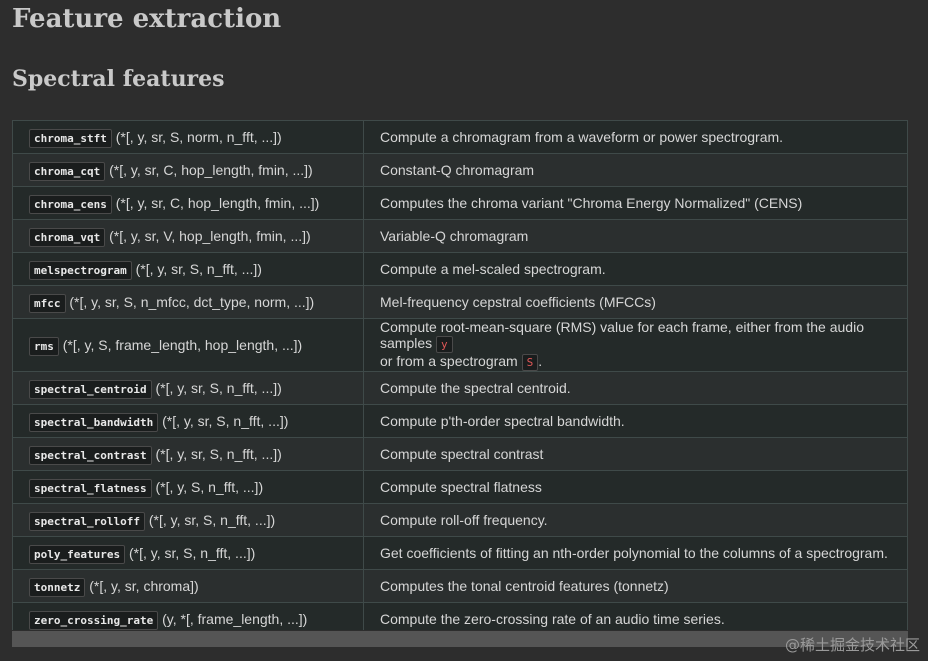 The height and width of the screenshot is (661, 928). What do you see at coordinates (460, 639) in the screenshot?
I see `horizontal-scrollbar` at bounding box center [460, 639].